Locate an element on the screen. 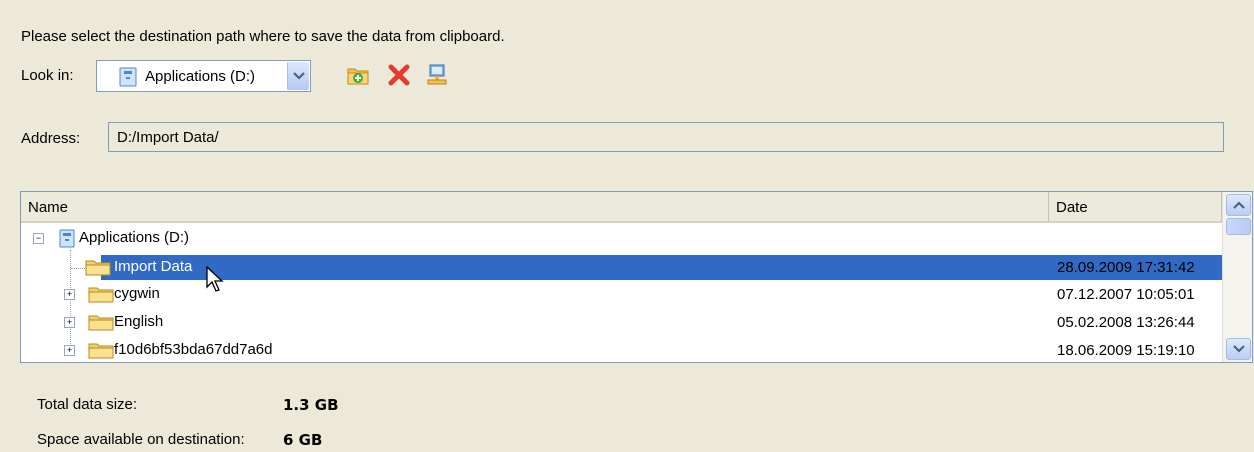  look-in-dropdown: Applications (D:) is located at coordinates (203, 76).